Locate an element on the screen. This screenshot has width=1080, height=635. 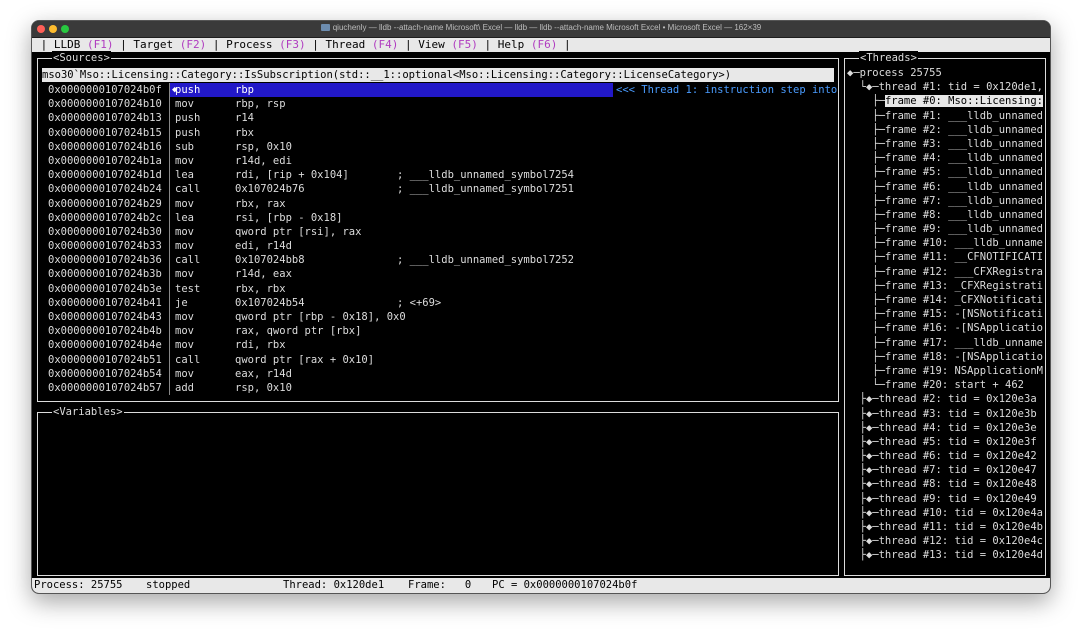
instruction-comment: ; <+69> is located at coordinates (419, 302).